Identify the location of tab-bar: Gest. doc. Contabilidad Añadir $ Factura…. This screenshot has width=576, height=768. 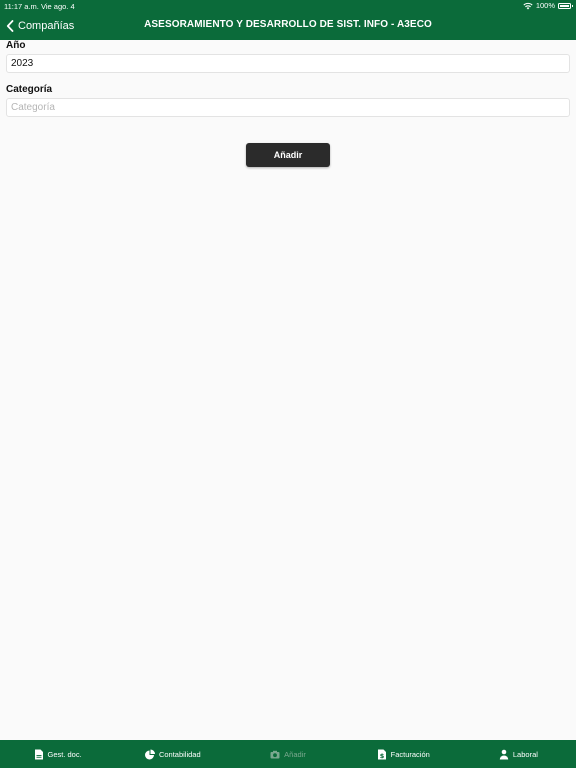
(288, 754).